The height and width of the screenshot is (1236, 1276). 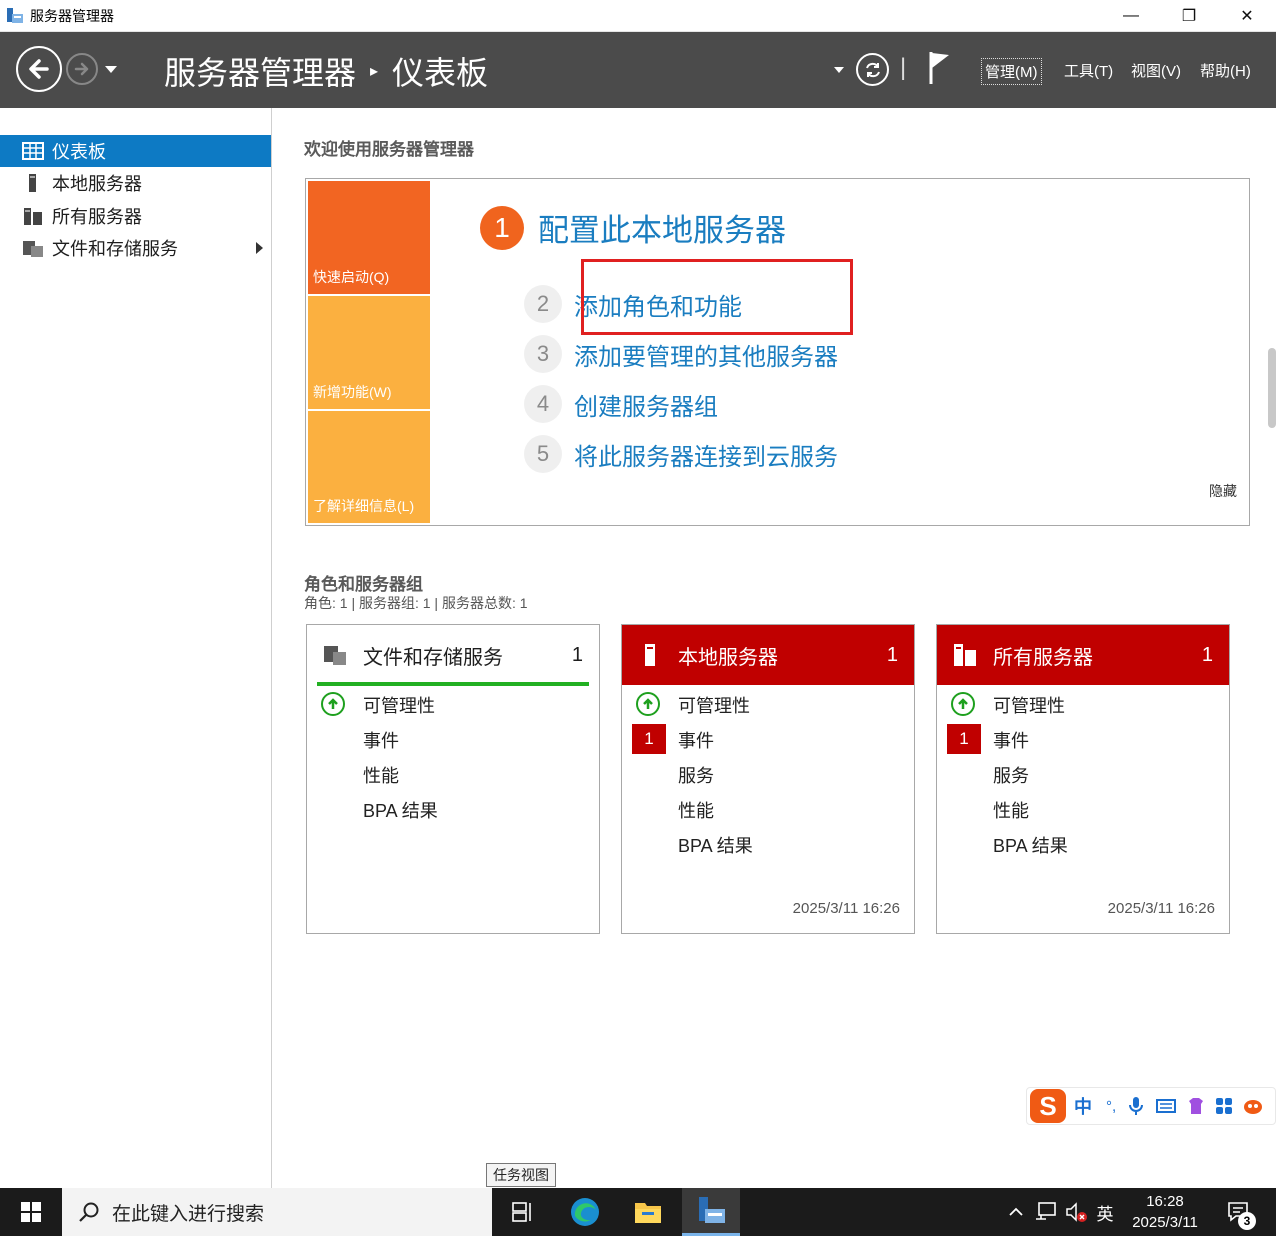 What do you see at coordinates (259, 248) in the screenshot?
I see `expand-arrow-icon` at bounding box center [259, 248].